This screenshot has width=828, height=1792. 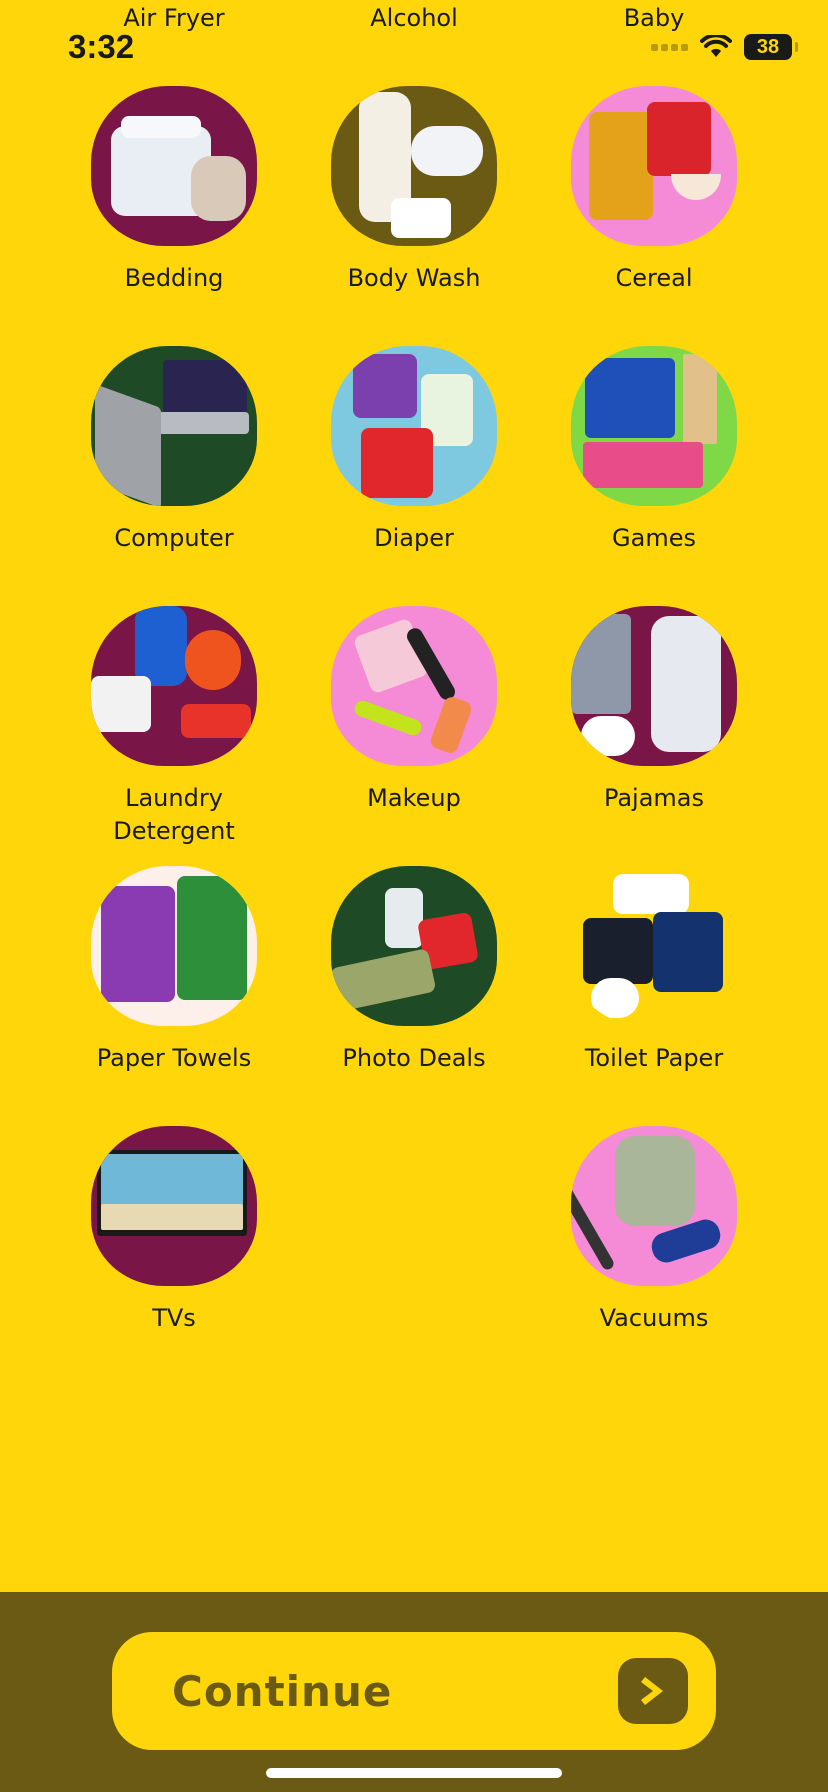 What do you see at coordinates (414, 798) in the screenshot?
I see `tile-label: Makeup` at bounding box center [414, 798].